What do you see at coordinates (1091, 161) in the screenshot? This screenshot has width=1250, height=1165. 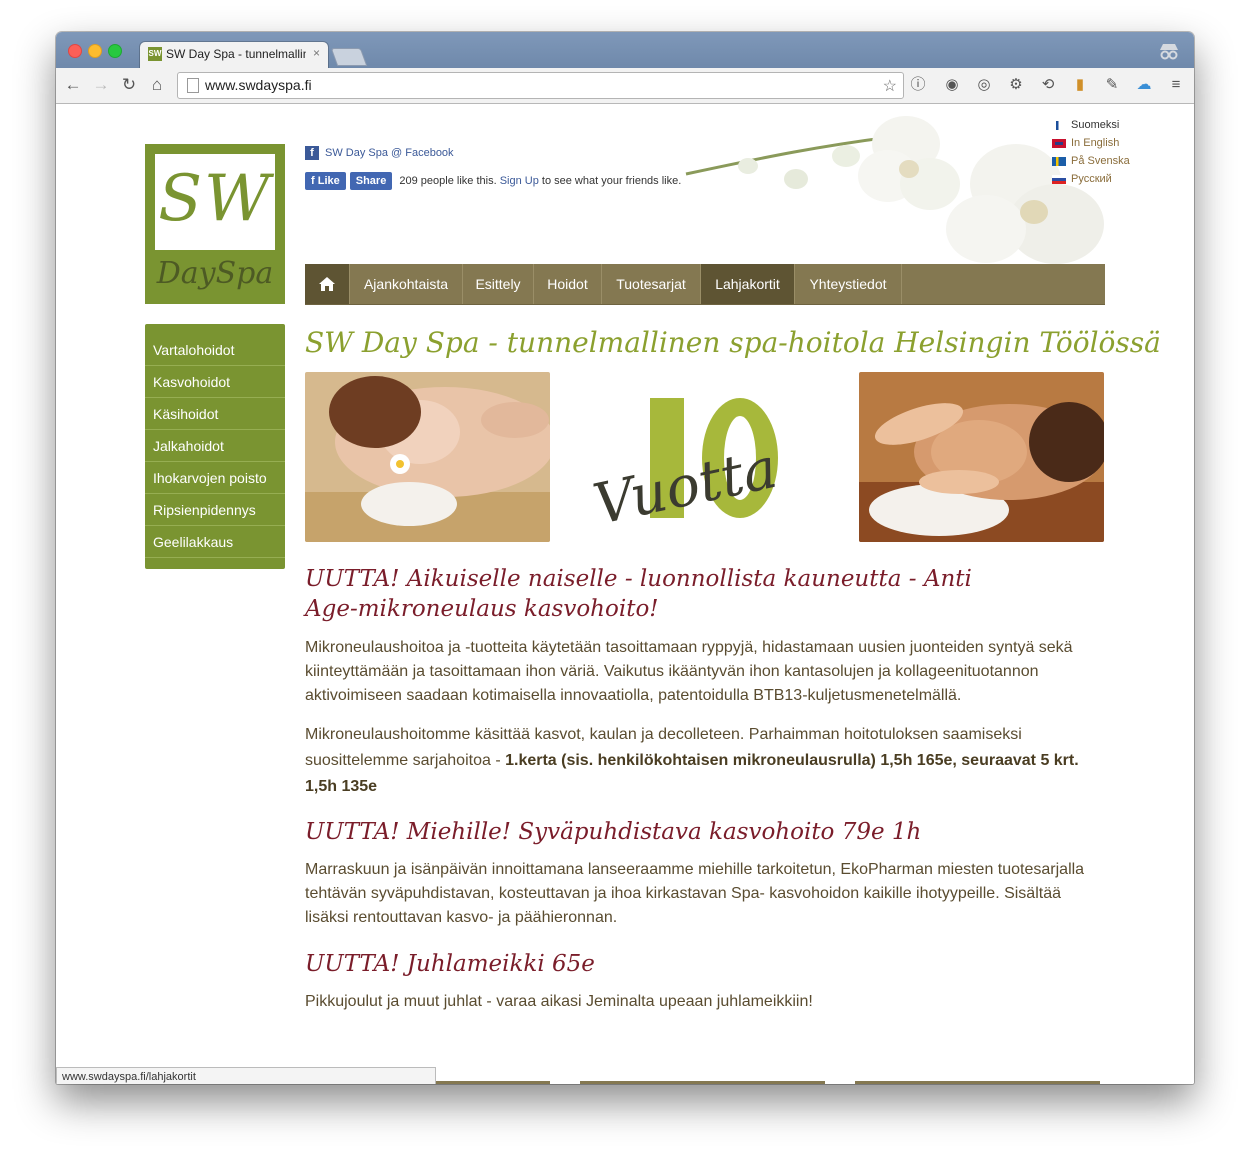 I see `lang-swedish: På Svenska` at bounding box center [1091, 161].